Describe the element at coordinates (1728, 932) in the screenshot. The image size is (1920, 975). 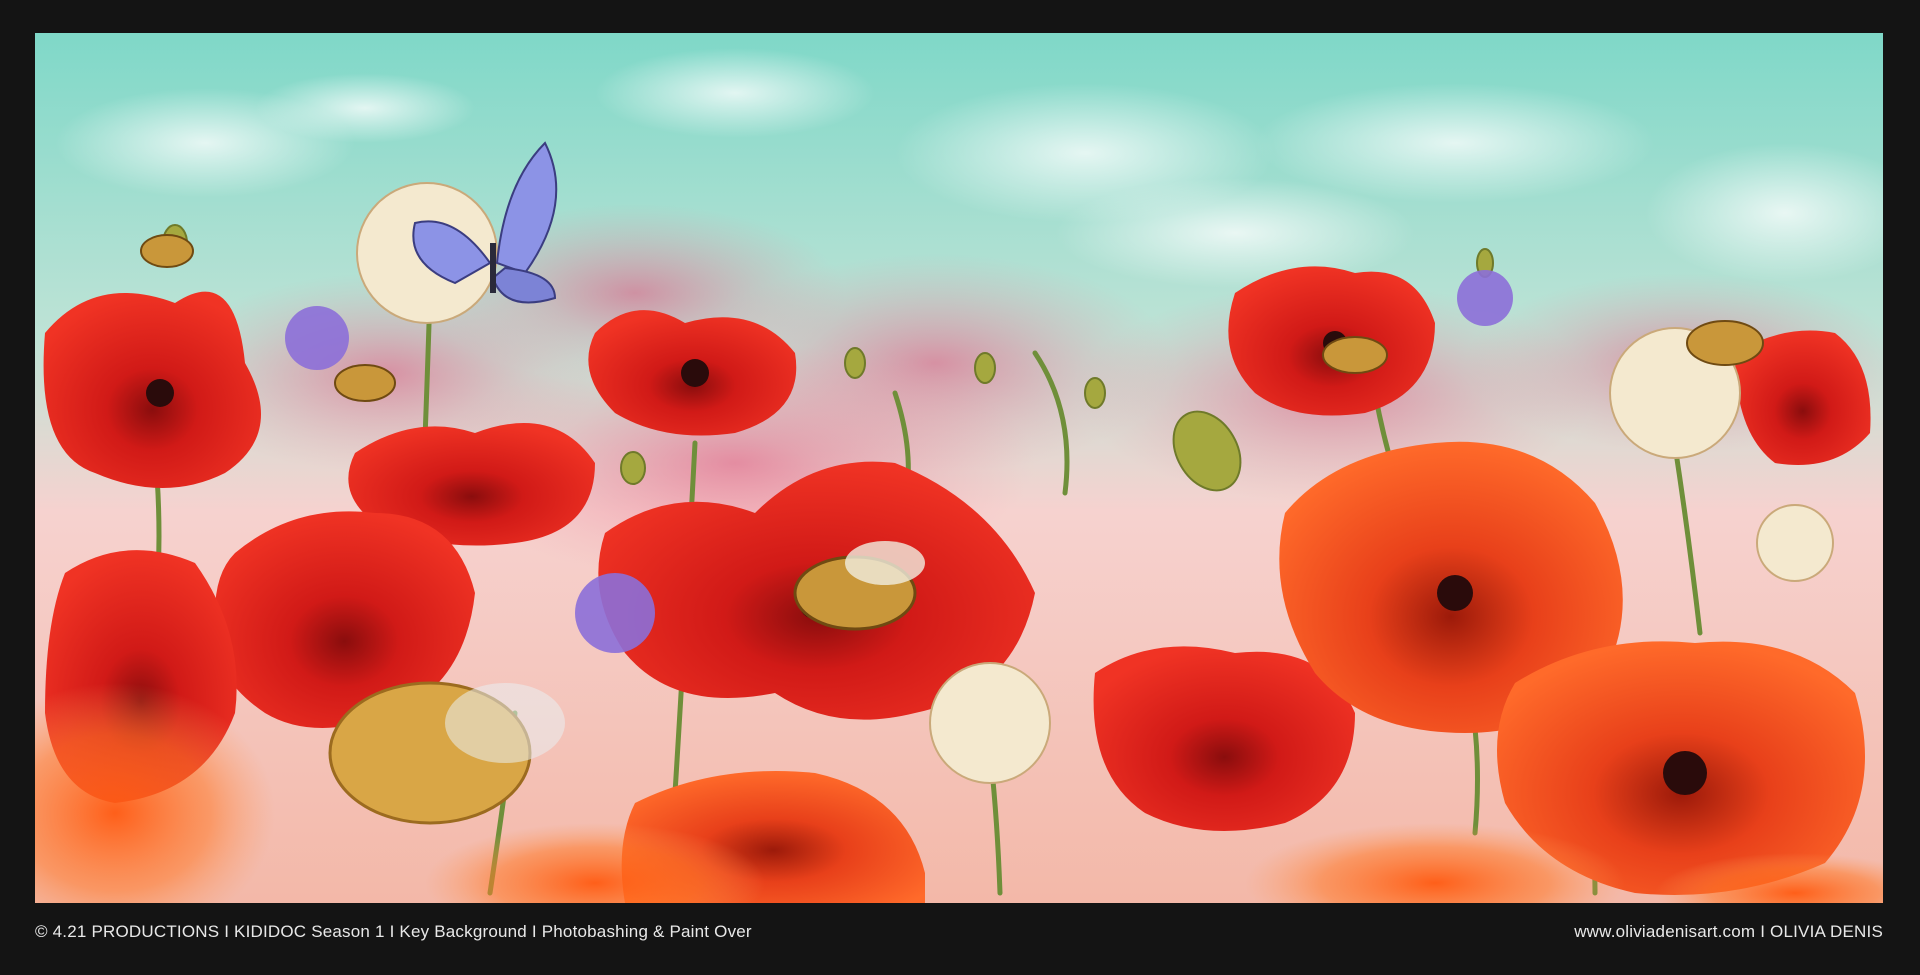
I see `website-link: www.oliviadenisart.com I OLIVIA DENIS` at that location.